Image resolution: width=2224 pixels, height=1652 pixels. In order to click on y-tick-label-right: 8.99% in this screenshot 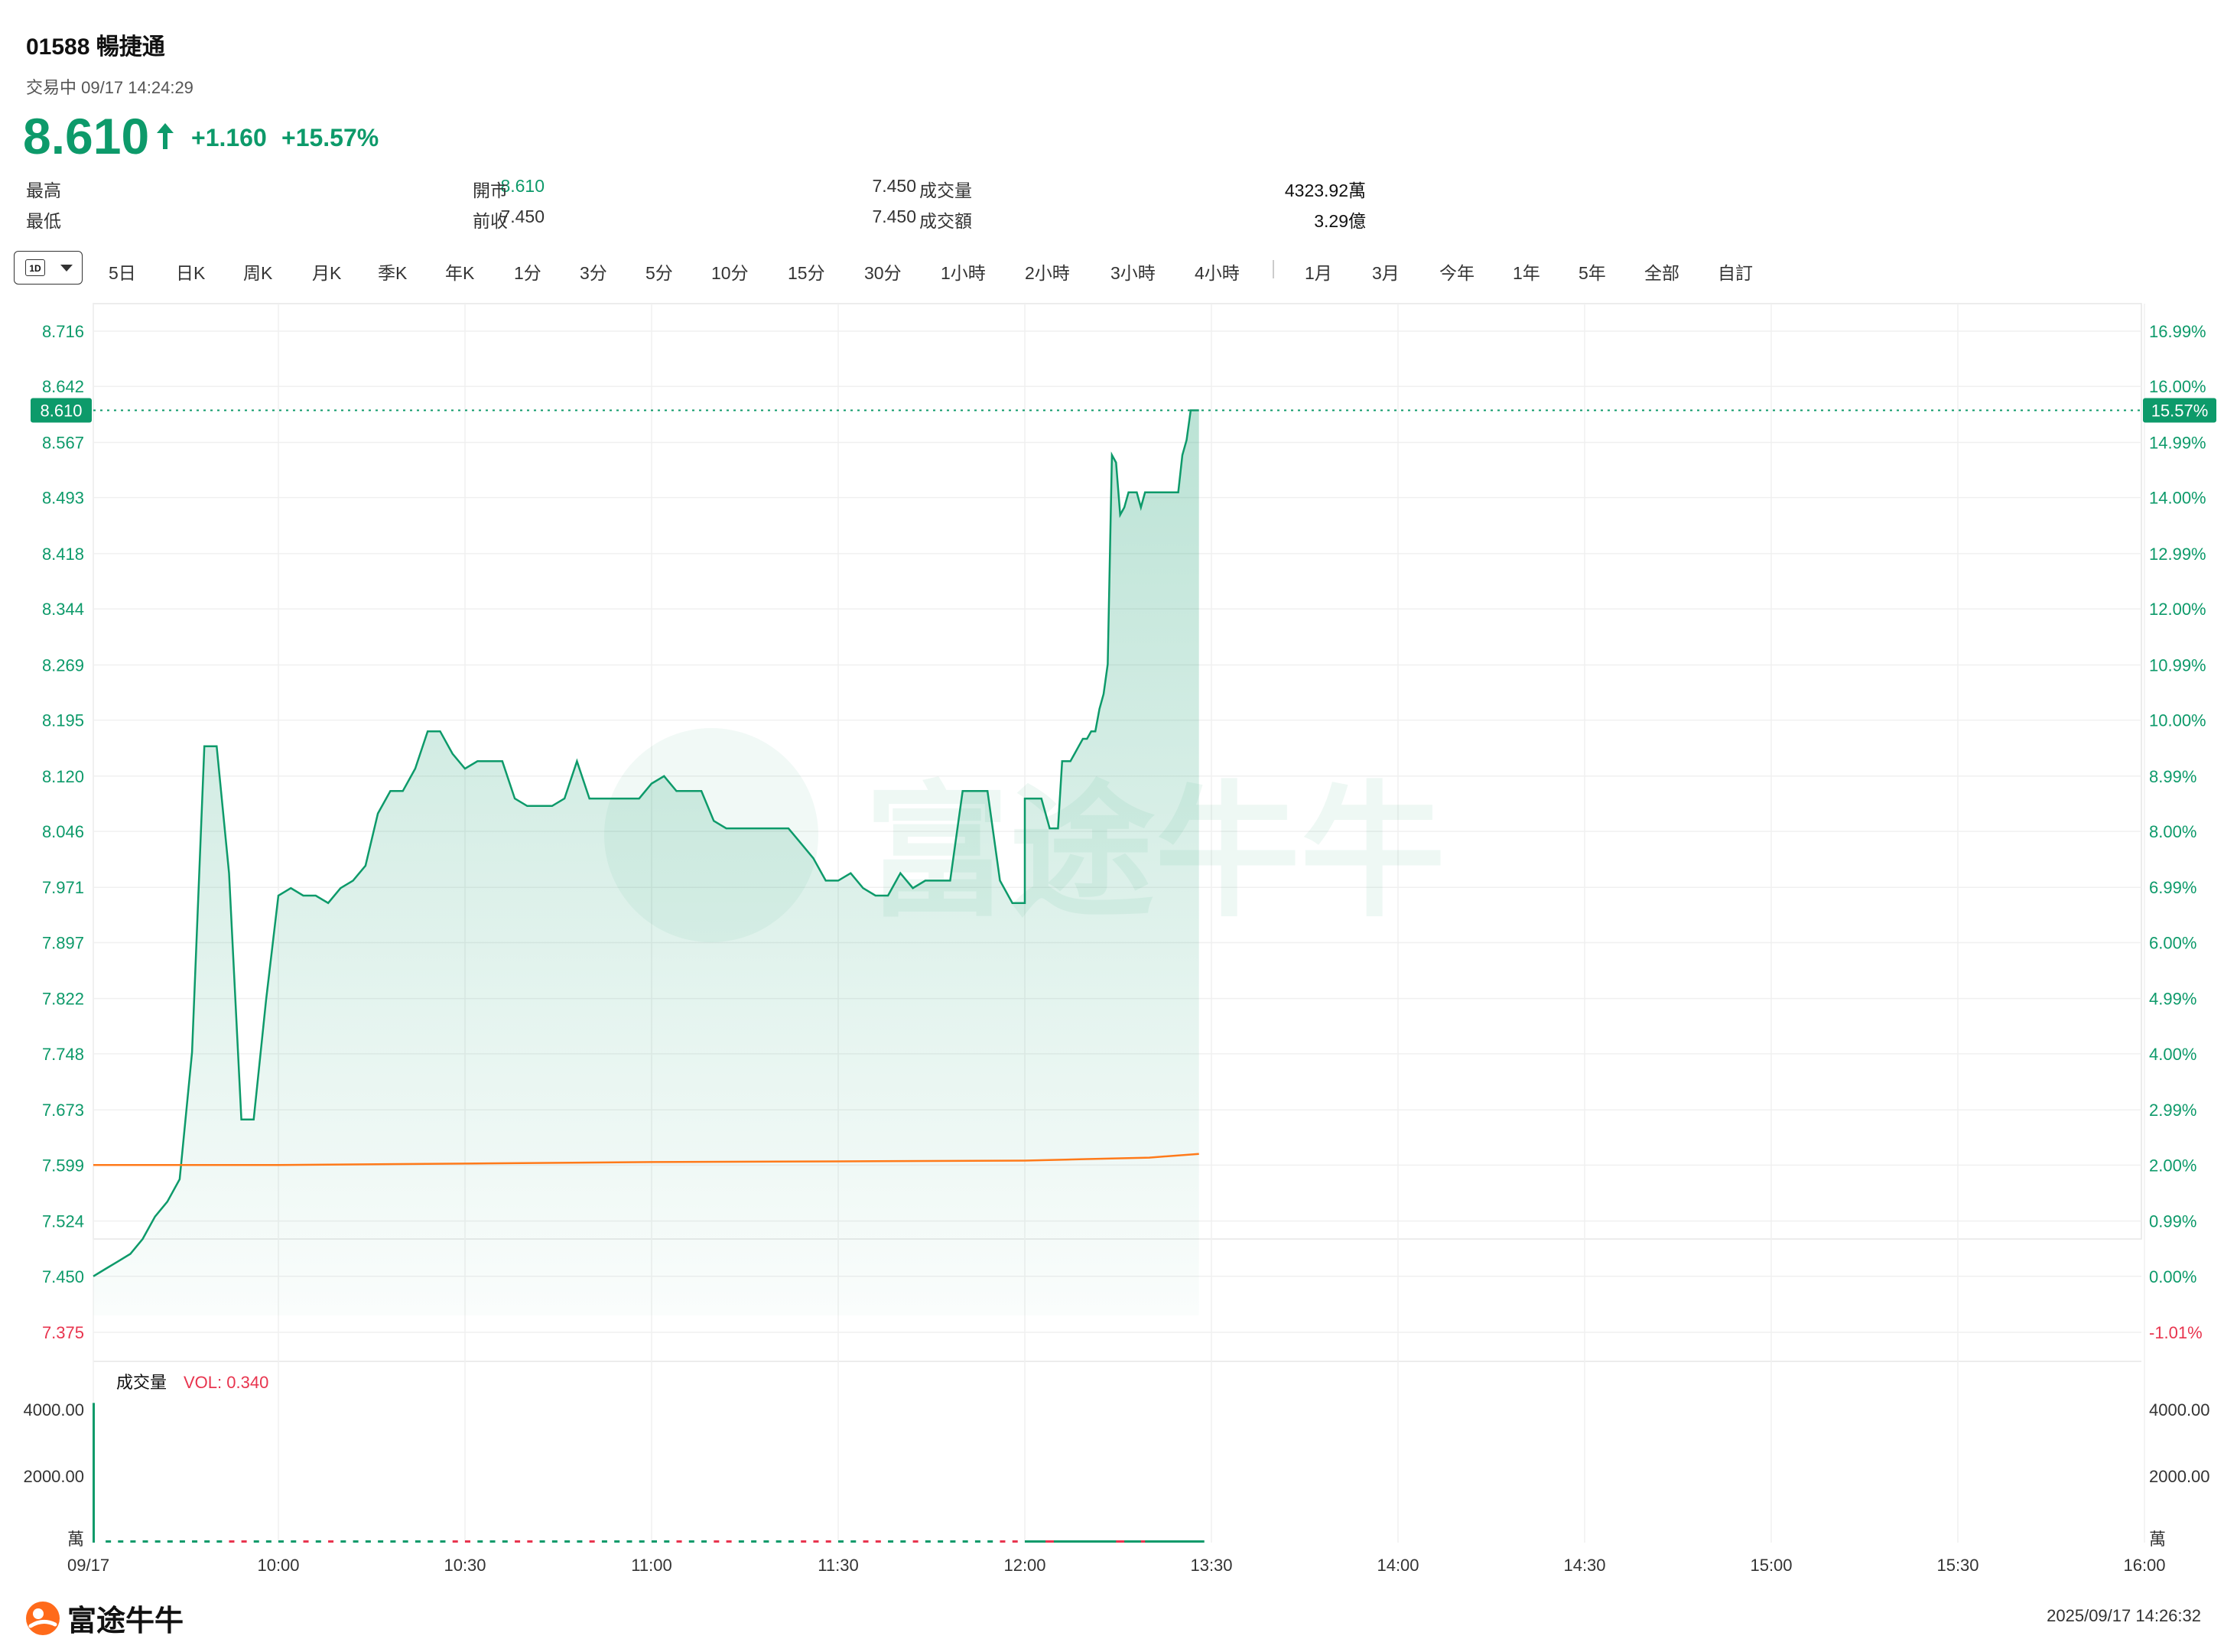, I will do `click(2173, 776)`.